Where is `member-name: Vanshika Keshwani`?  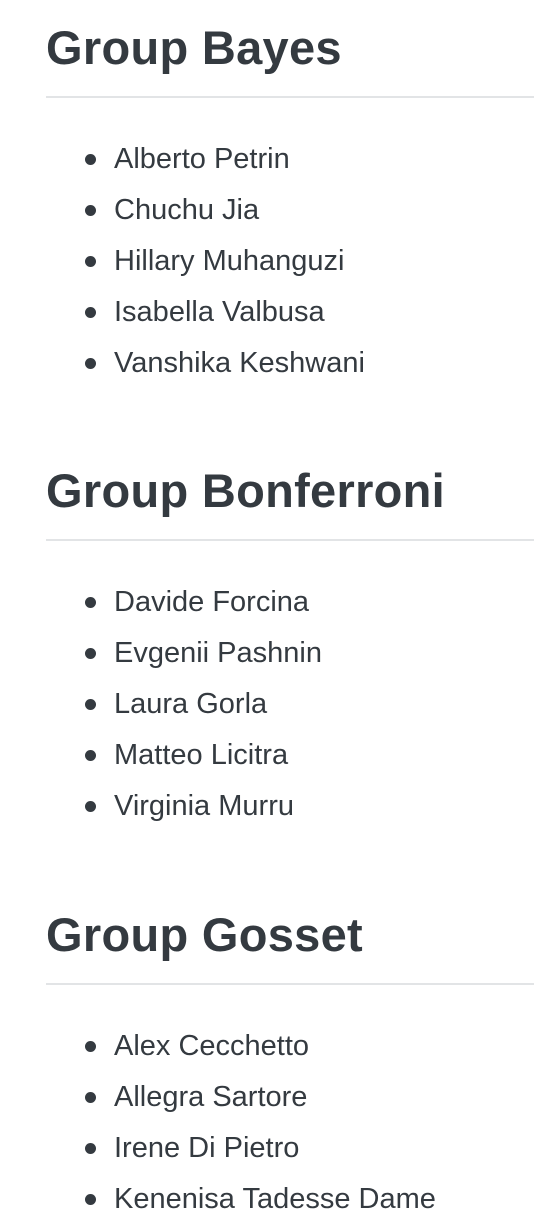
member-name: Vanshika Keshwani is located at coordinates (239, 363).